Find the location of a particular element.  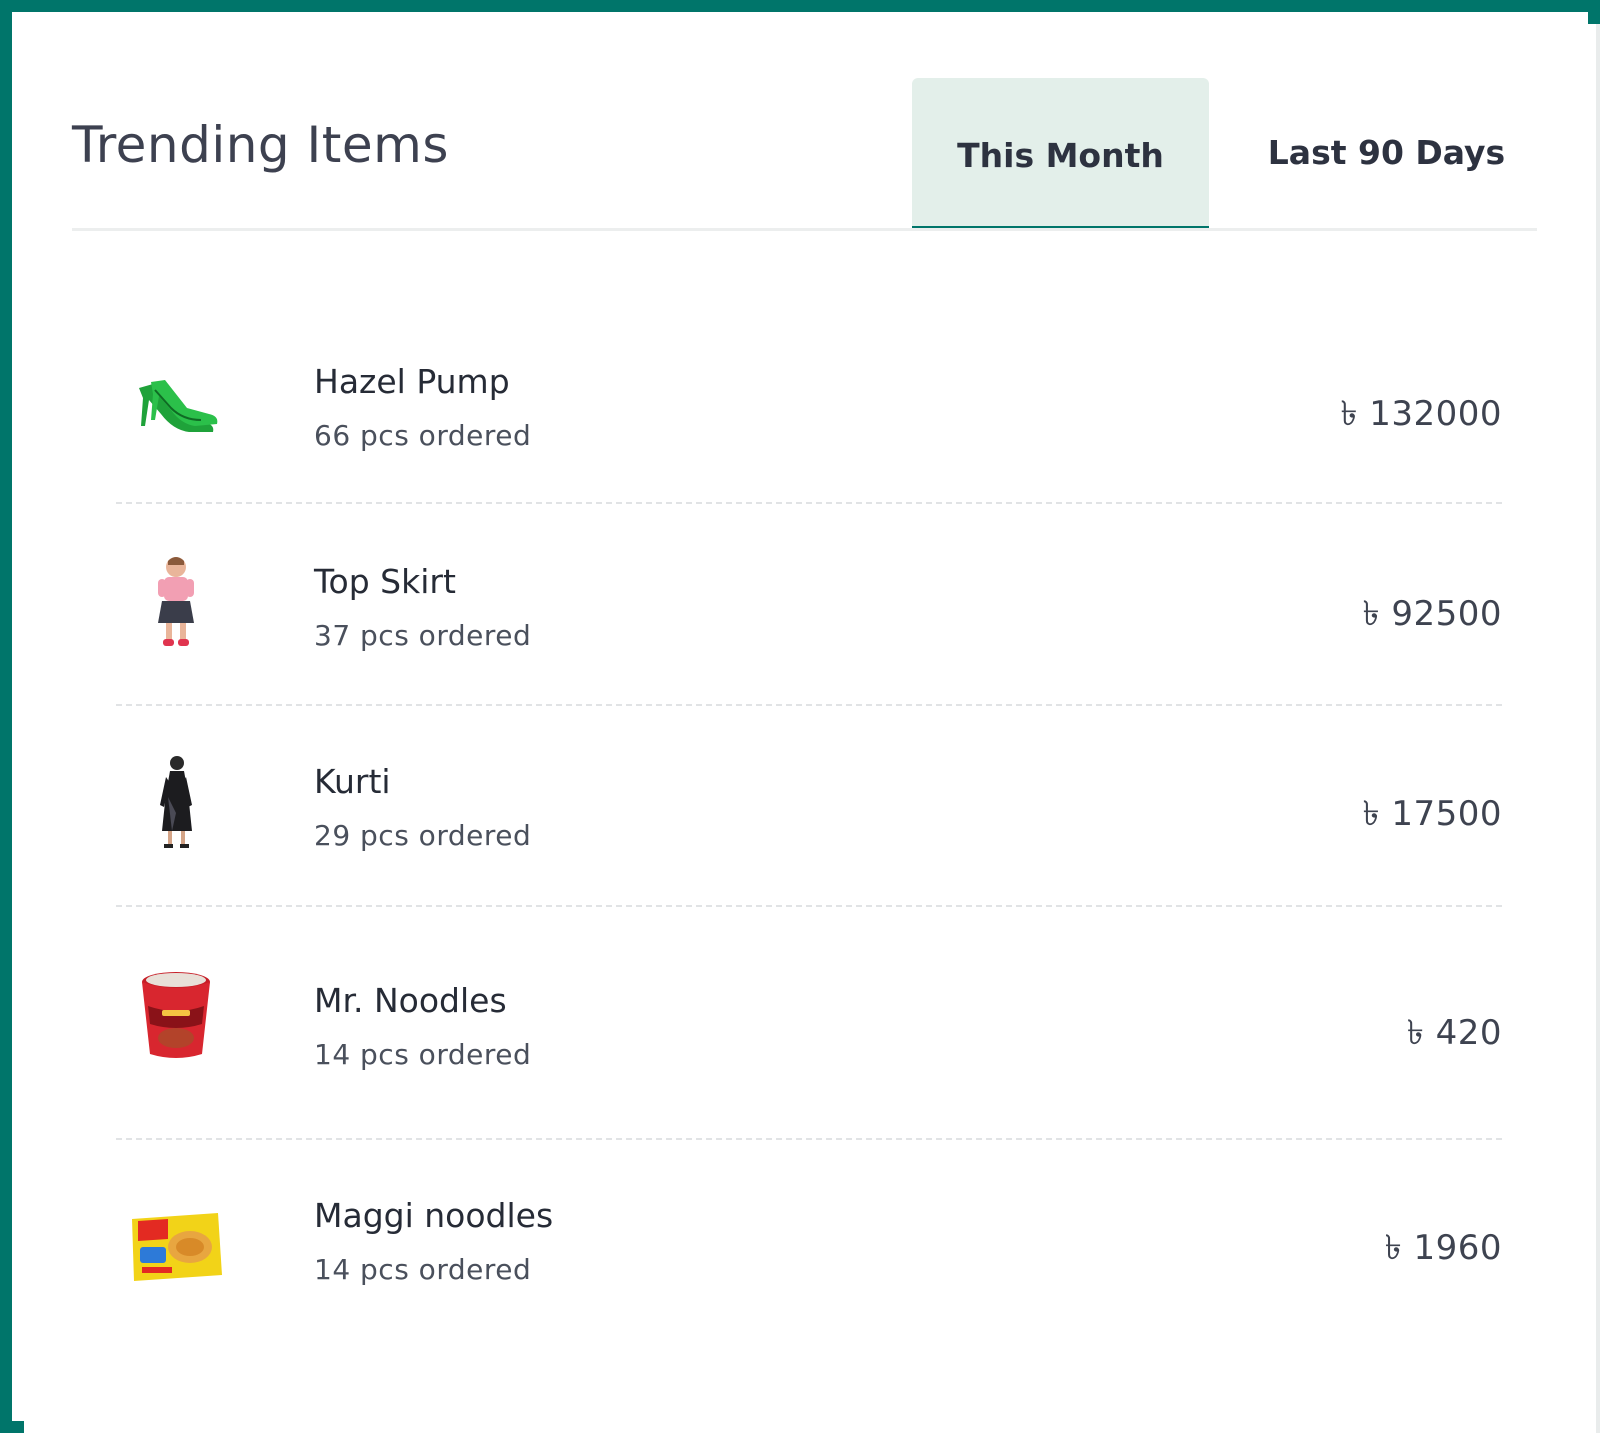

green-pump-shoe-icon is located at coordinates (176, 409).